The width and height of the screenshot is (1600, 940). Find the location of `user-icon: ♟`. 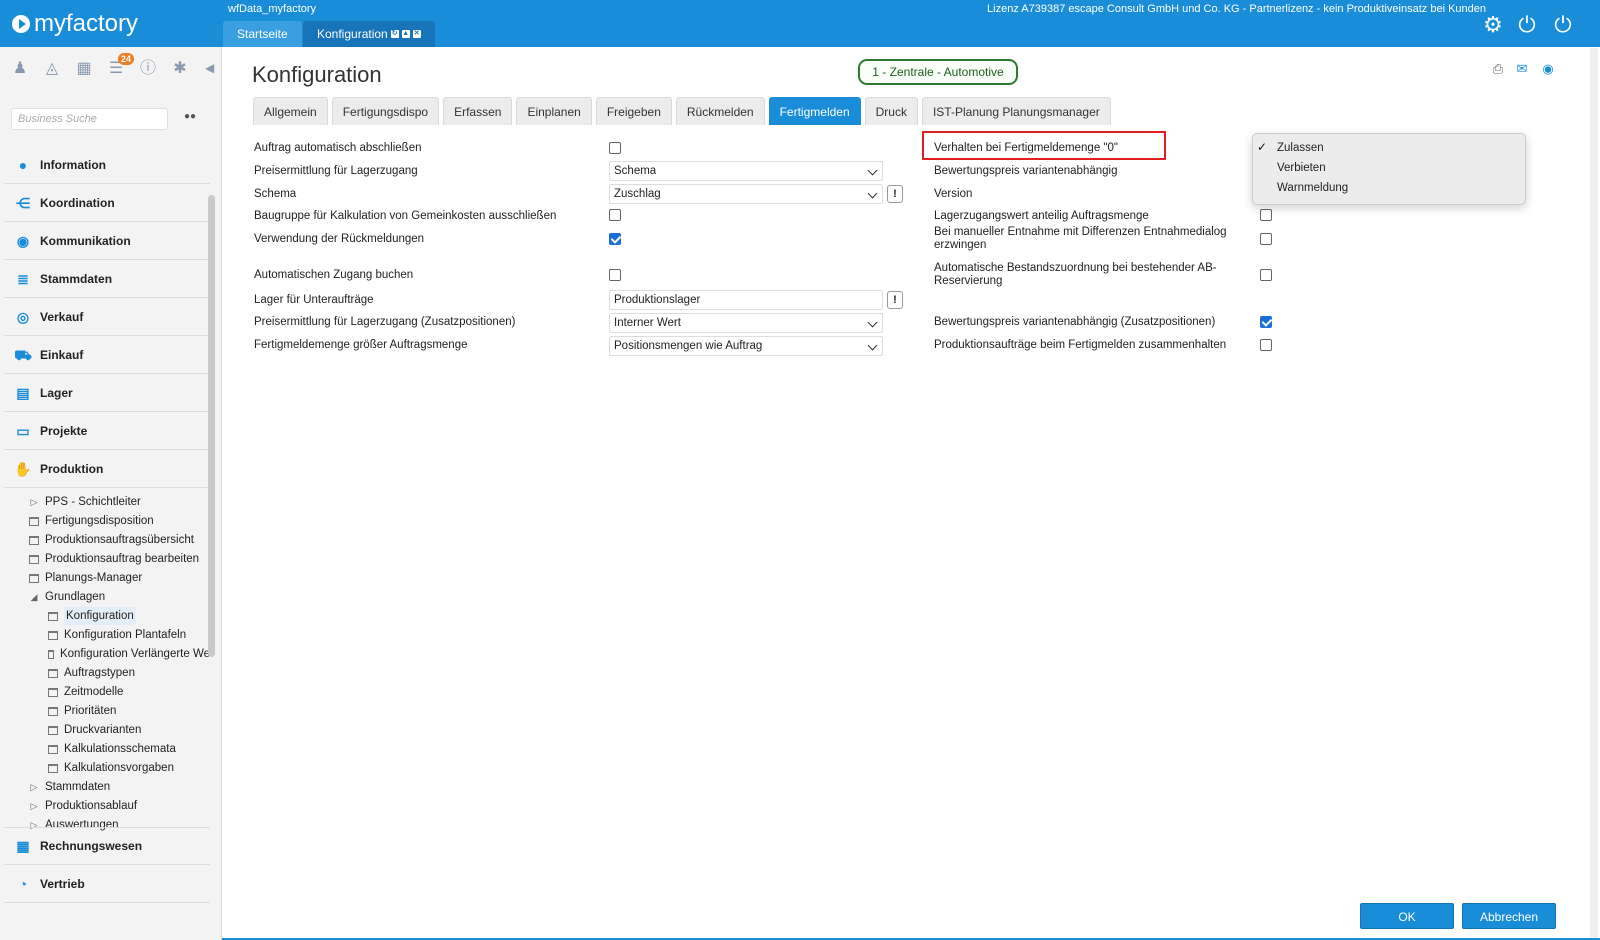

user-icon: ♟ is located at coordinates (20, 69).